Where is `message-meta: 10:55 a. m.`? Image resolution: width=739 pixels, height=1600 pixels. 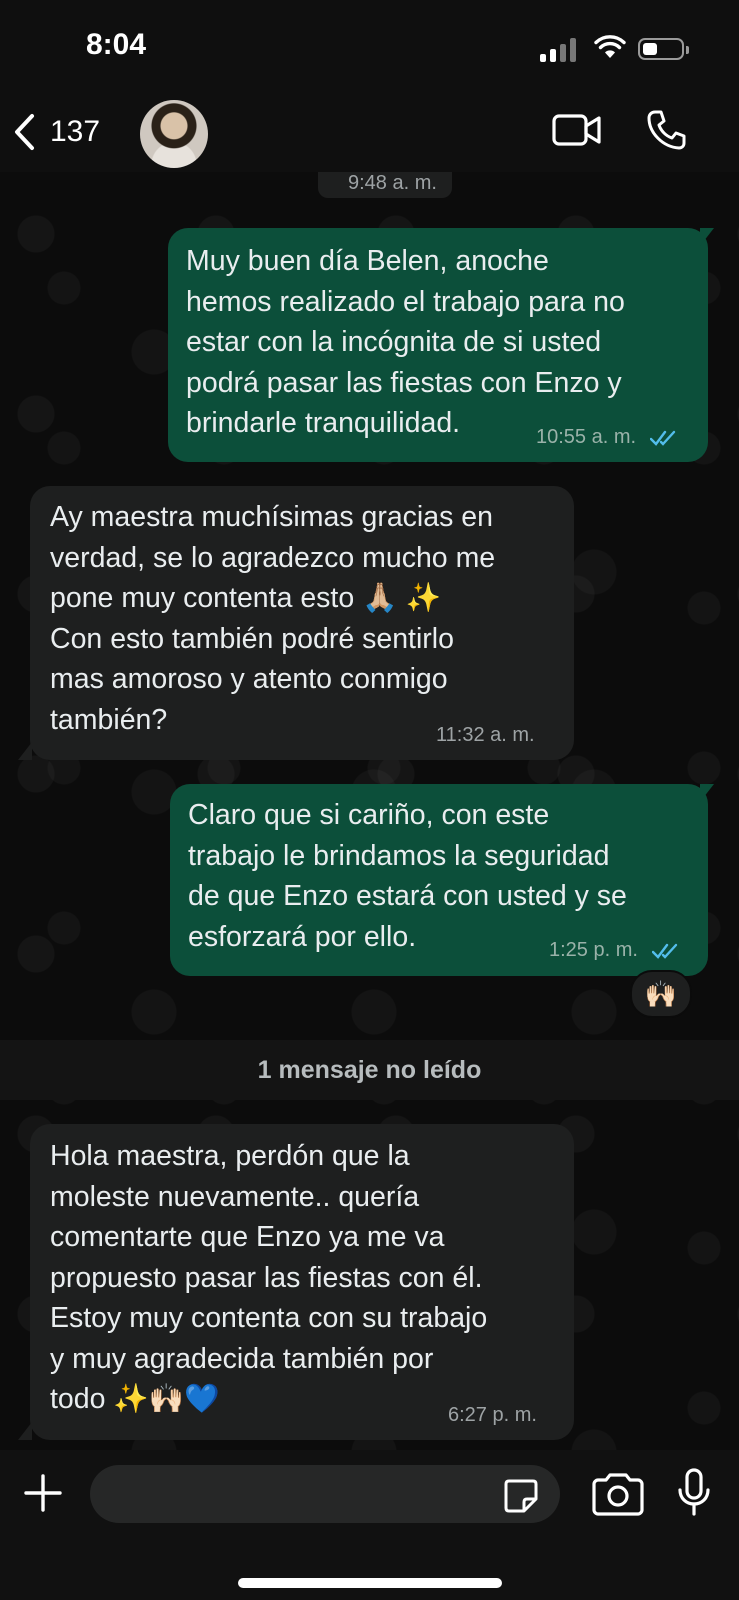
message-meta: 10:55 a. m. is located at coordinates (607, 437).